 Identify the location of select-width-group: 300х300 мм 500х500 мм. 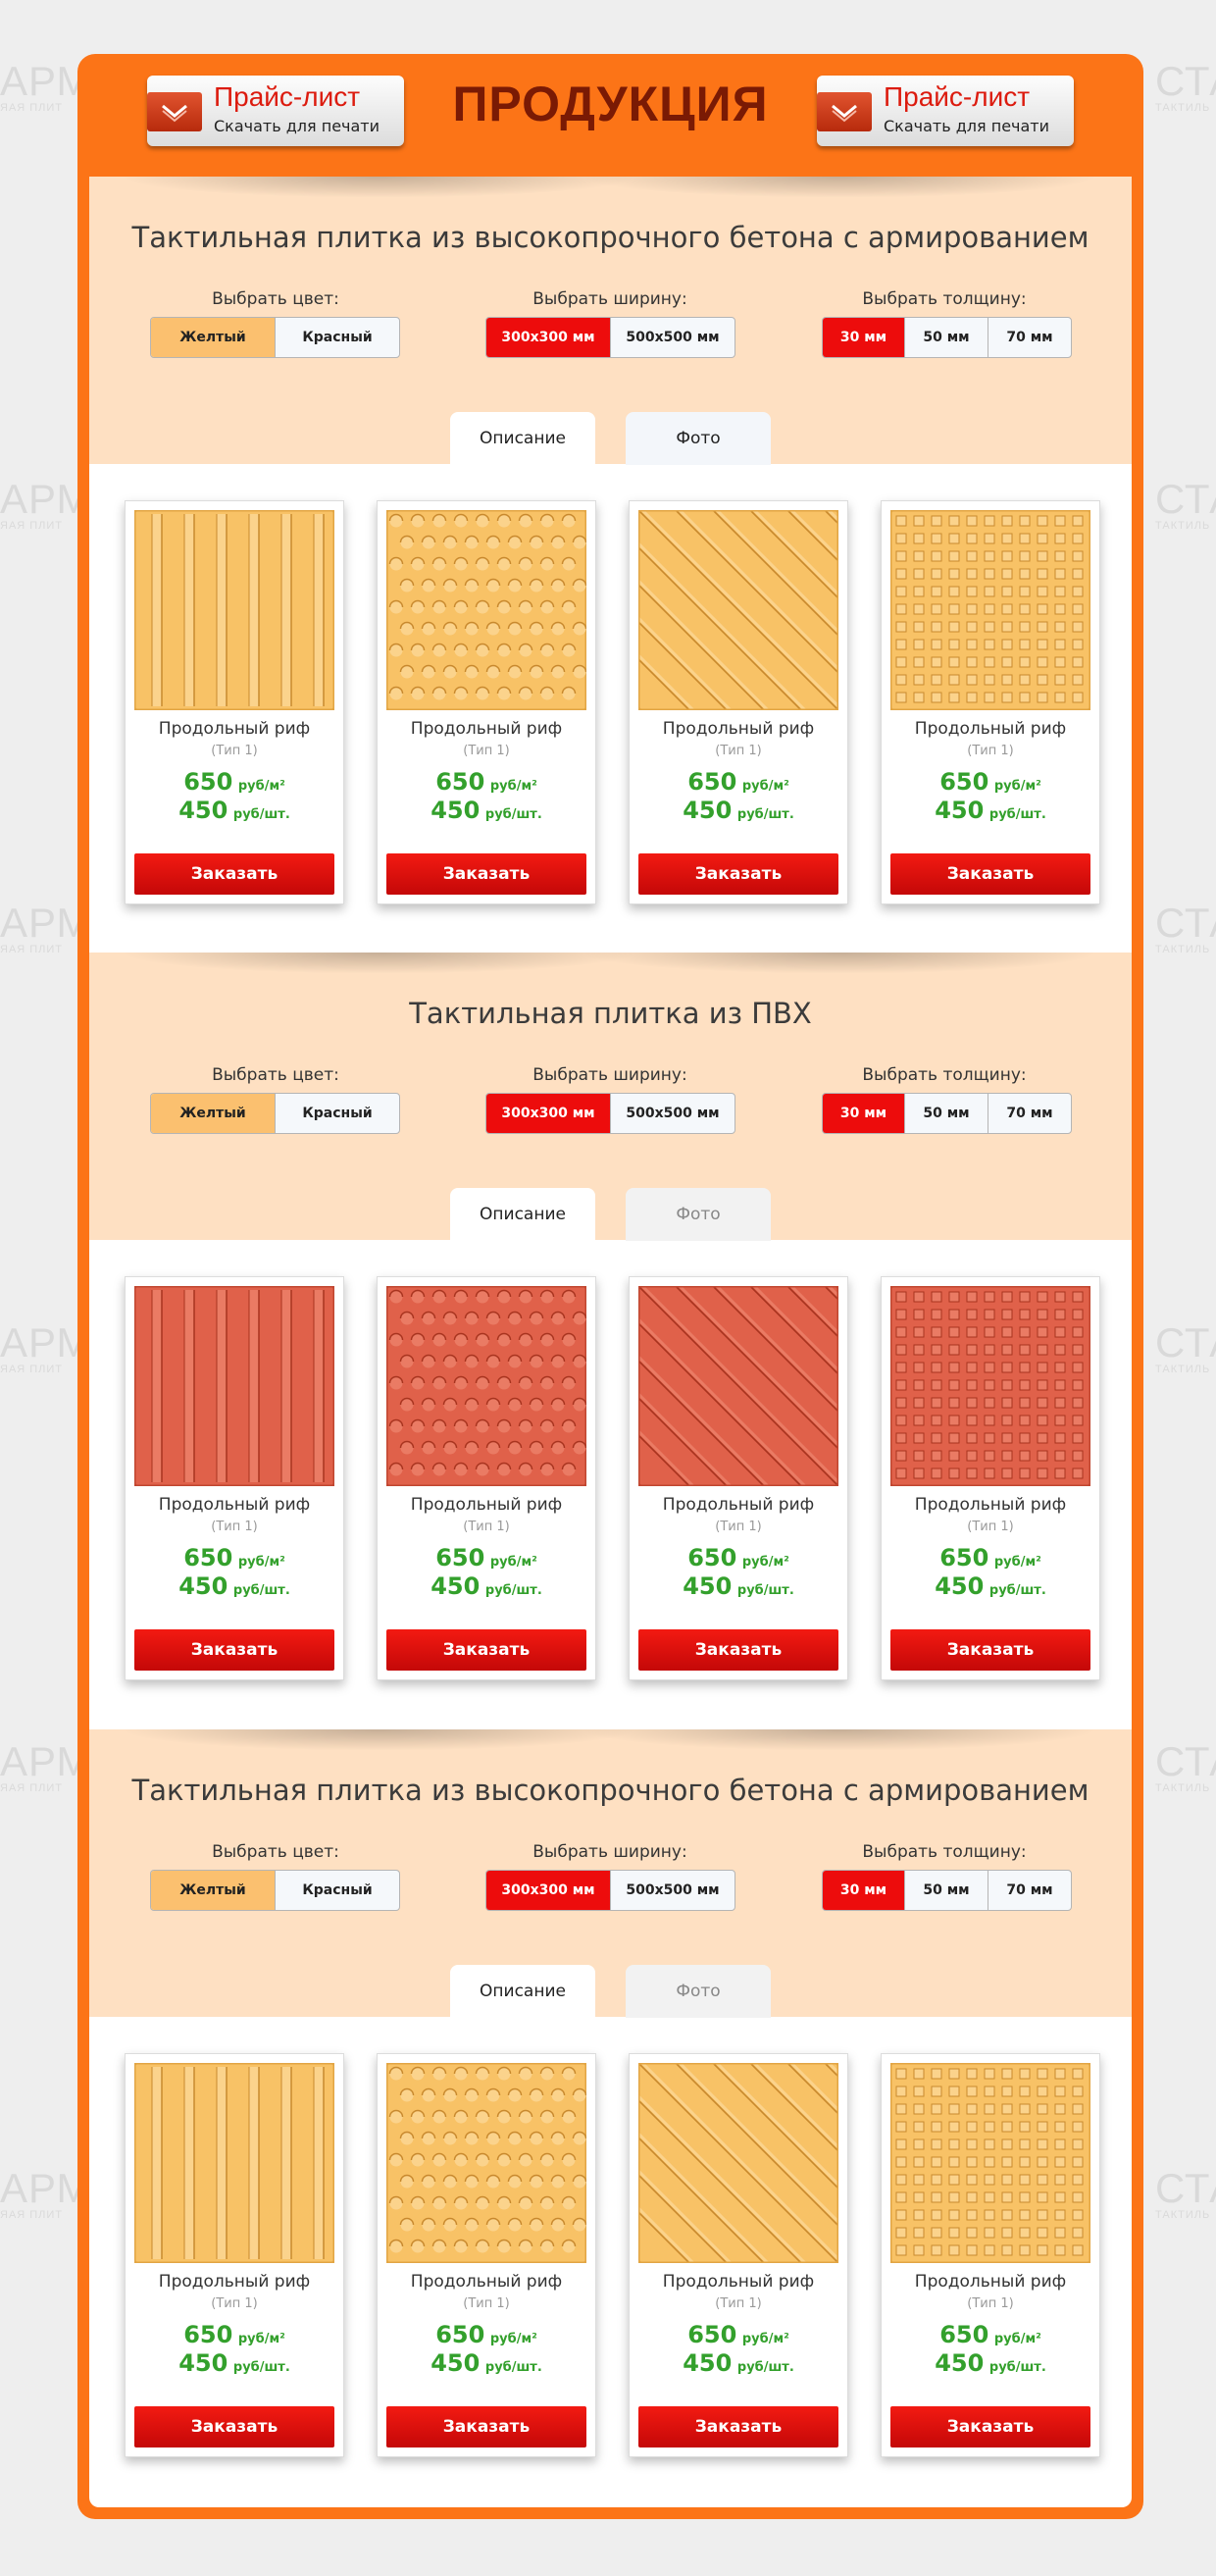
(610, 337).